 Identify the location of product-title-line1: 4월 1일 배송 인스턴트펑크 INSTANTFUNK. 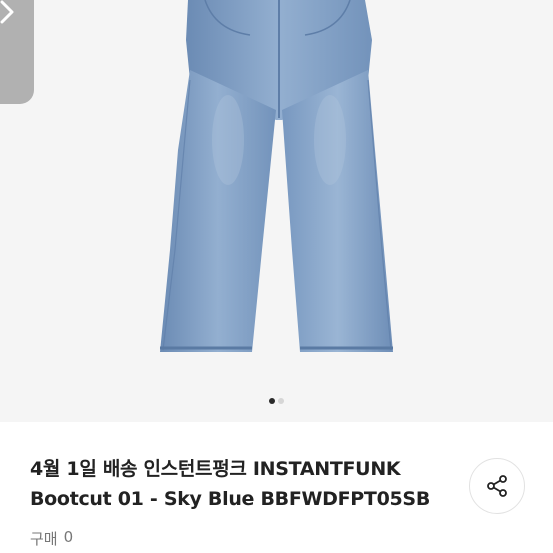
(215, 469).